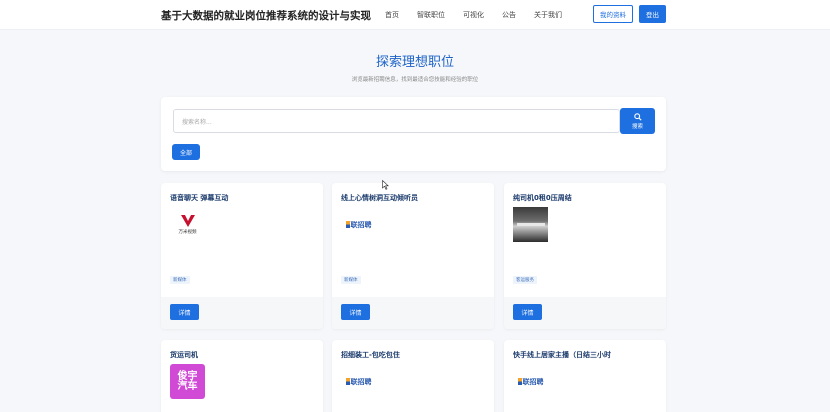 This screenshot has width=830, height=412. What do you see at coordinates (186, 152) in the screenshot?
I see `filter-all-button: 全部` at bounding box center [186, 152].